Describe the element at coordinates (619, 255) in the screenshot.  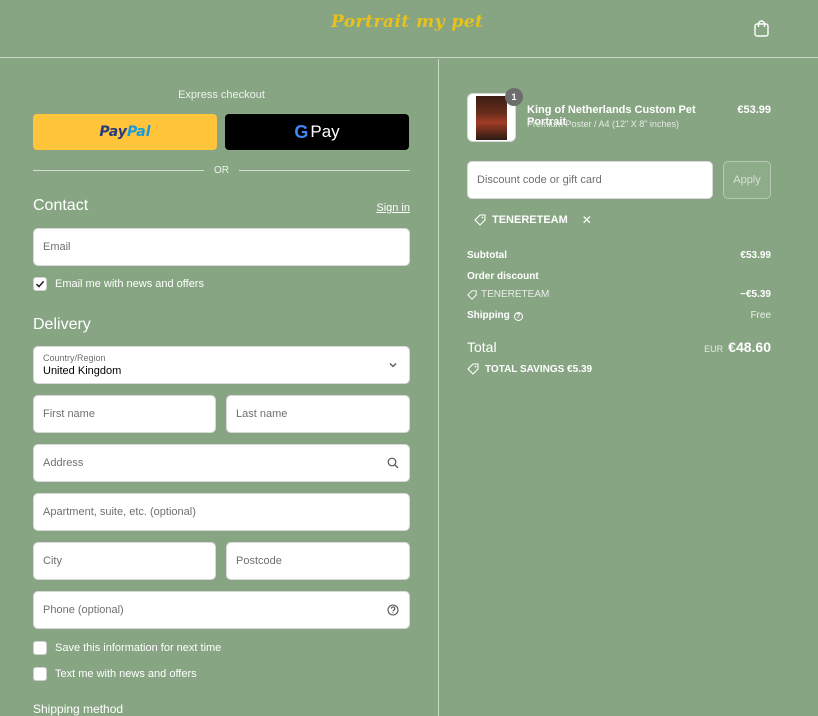
I see `subtotal-row: Subtotal €53.99` at that location.